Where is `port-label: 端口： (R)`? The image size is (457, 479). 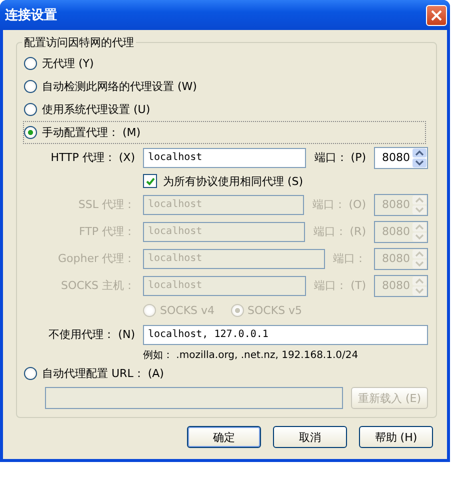
port-label: 端口： (R) is located at coordinates (339, 231).